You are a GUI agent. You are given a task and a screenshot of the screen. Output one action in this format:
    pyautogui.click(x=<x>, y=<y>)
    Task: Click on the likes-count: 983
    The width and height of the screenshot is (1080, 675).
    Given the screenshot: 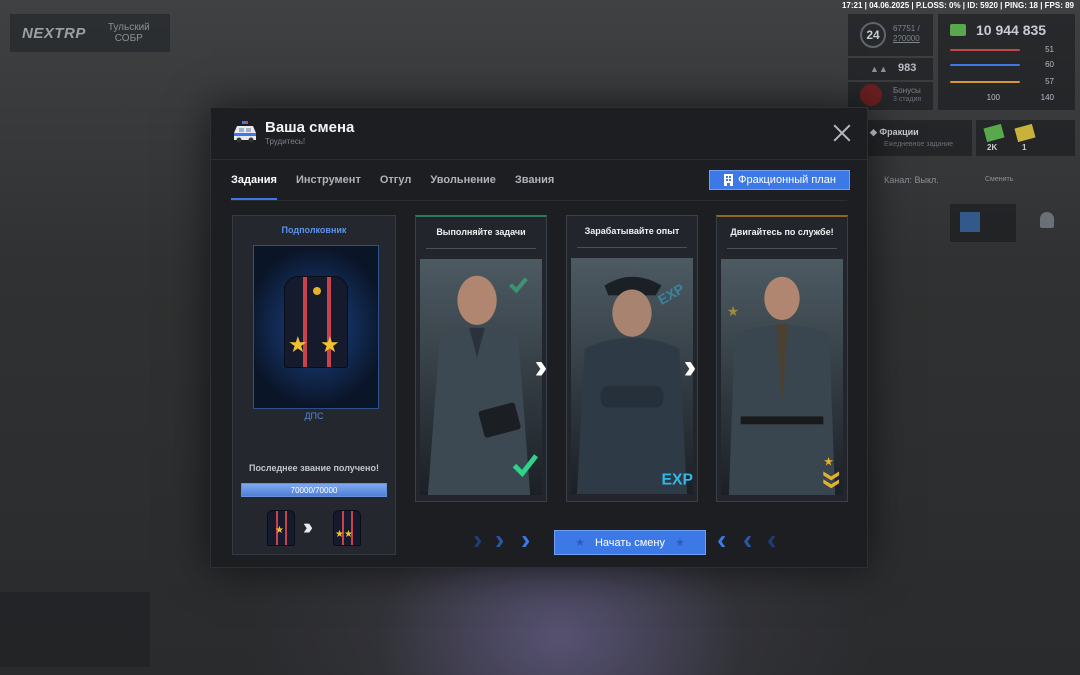 What is the action you would take?
    pyautogui.click(x=907, y=68)
    